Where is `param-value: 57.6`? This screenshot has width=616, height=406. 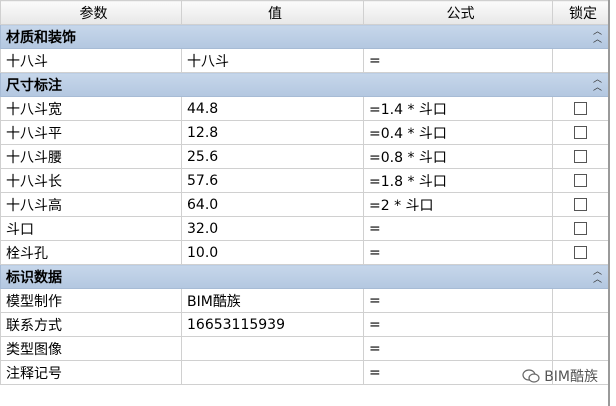
param-value: 57.6 is located at coordinates (272, 180).